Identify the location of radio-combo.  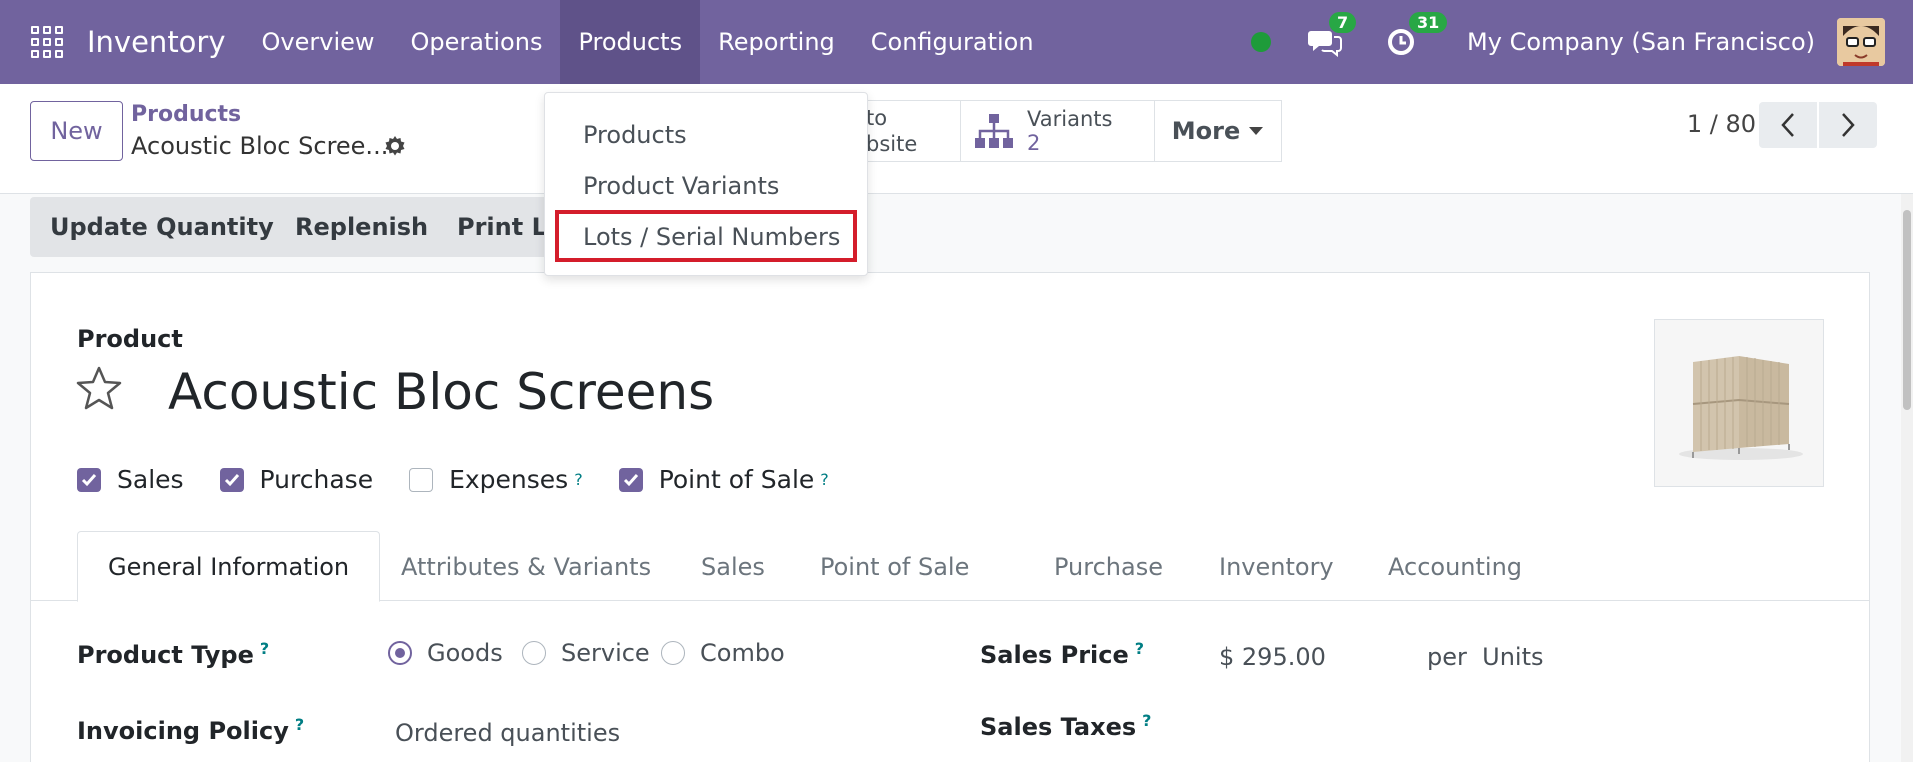
(673, 653).